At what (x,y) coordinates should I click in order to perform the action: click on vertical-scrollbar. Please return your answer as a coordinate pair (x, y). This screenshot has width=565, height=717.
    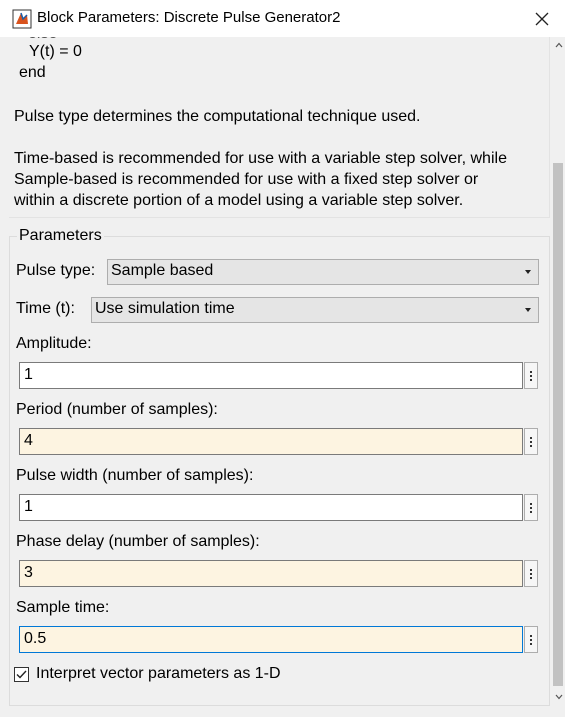
    Looking at the image, I should click on (558, 377).